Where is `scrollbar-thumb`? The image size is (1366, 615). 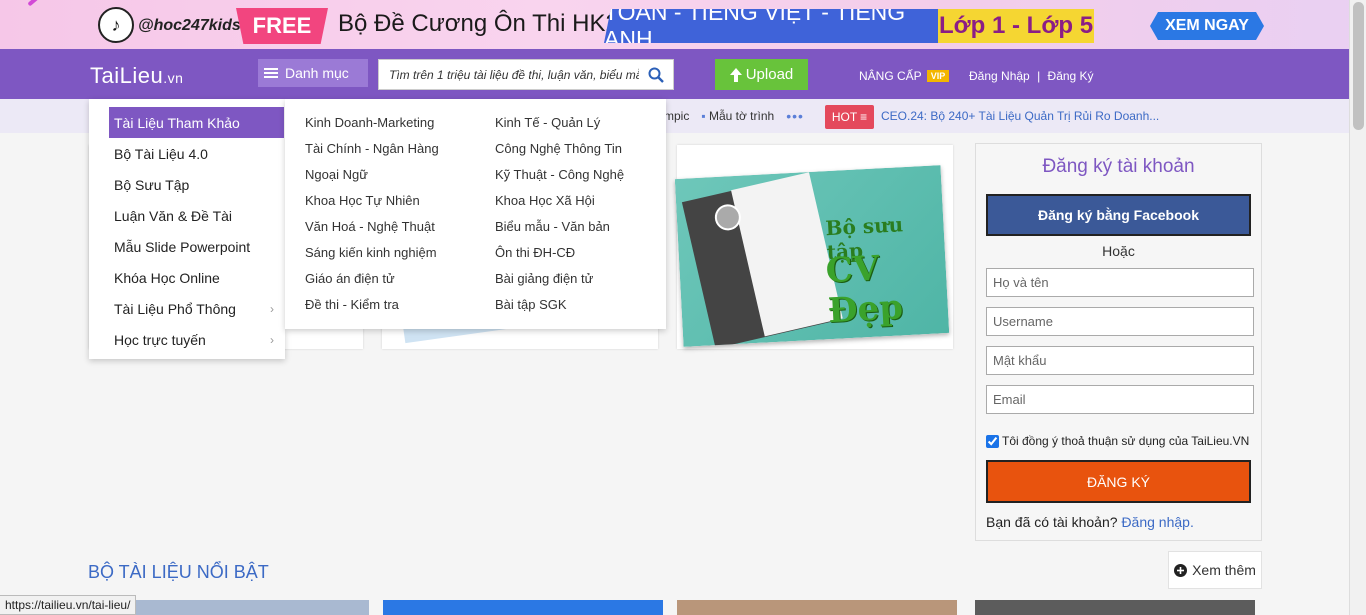 scrollbar-thumb is located at coordinates (1358, 66).